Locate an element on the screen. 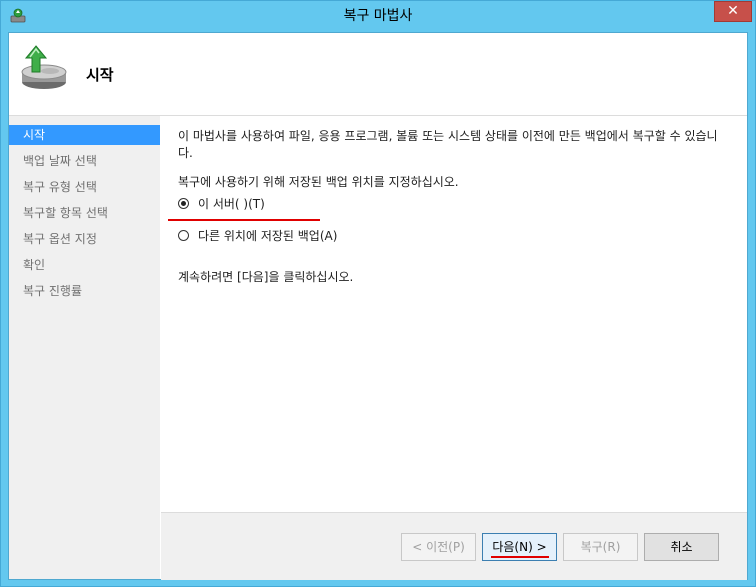 Image resolution: width=756 pixels, height=587 pixels. nav-item-select-items: 복구할 항목 선택 is located at coordinates (65, 213).